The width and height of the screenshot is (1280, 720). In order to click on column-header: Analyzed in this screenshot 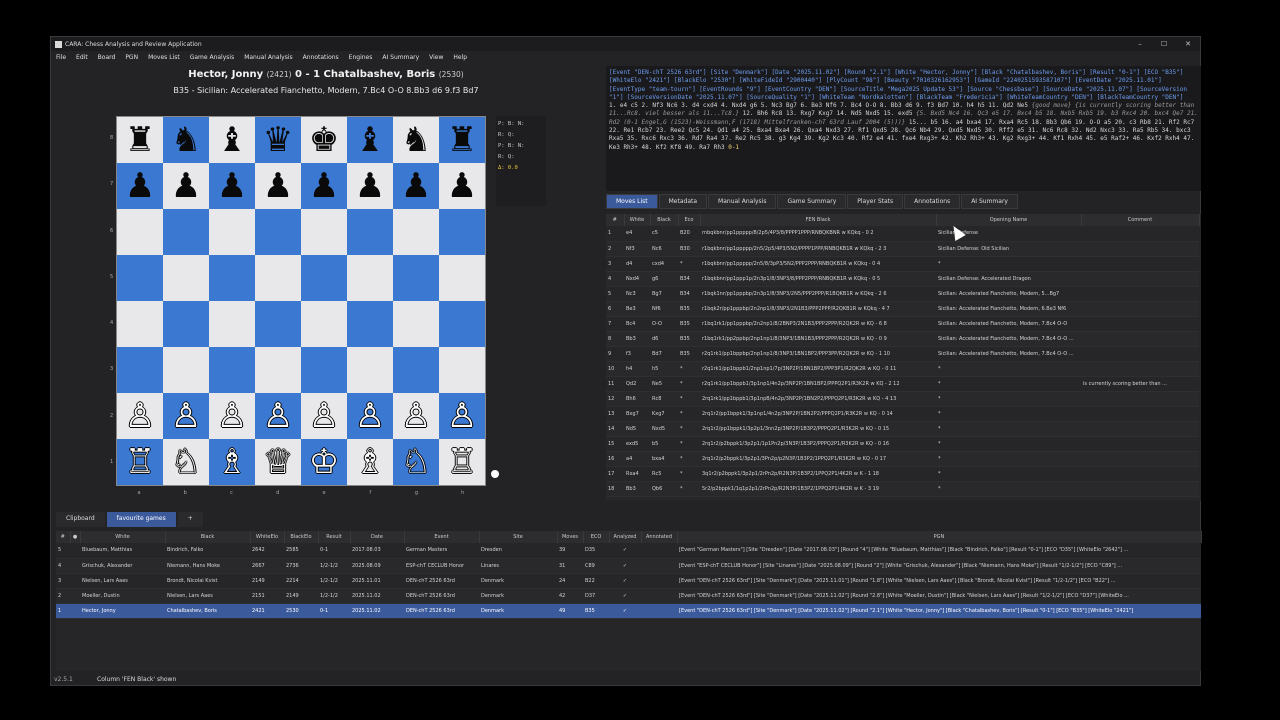, I will do `click(625, 537)`.